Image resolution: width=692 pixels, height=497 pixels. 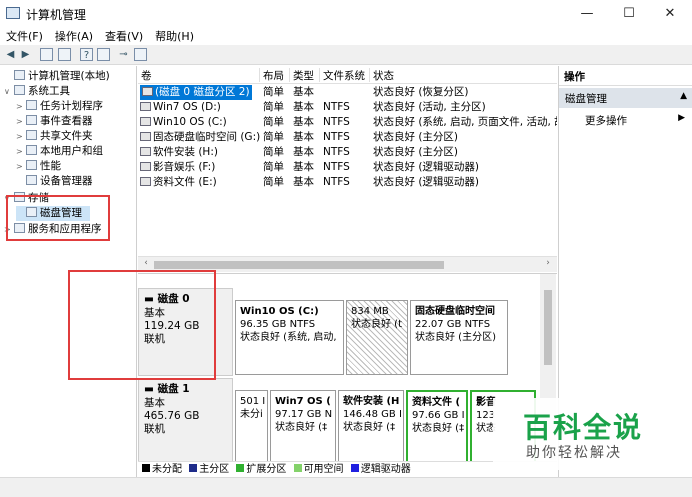 I want to click on volume-row: 软件安装 (H:) 简单 基本 NTFS 状态良好 (主分区), so click(x=347, y=152).